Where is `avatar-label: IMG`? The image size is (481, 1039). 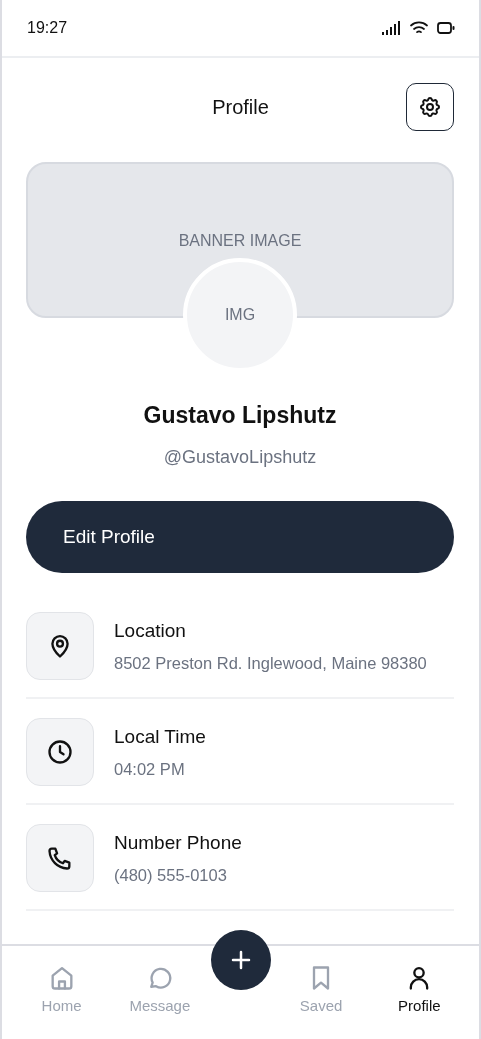
avatar-label: IMG is located at coordinates (240, 315).